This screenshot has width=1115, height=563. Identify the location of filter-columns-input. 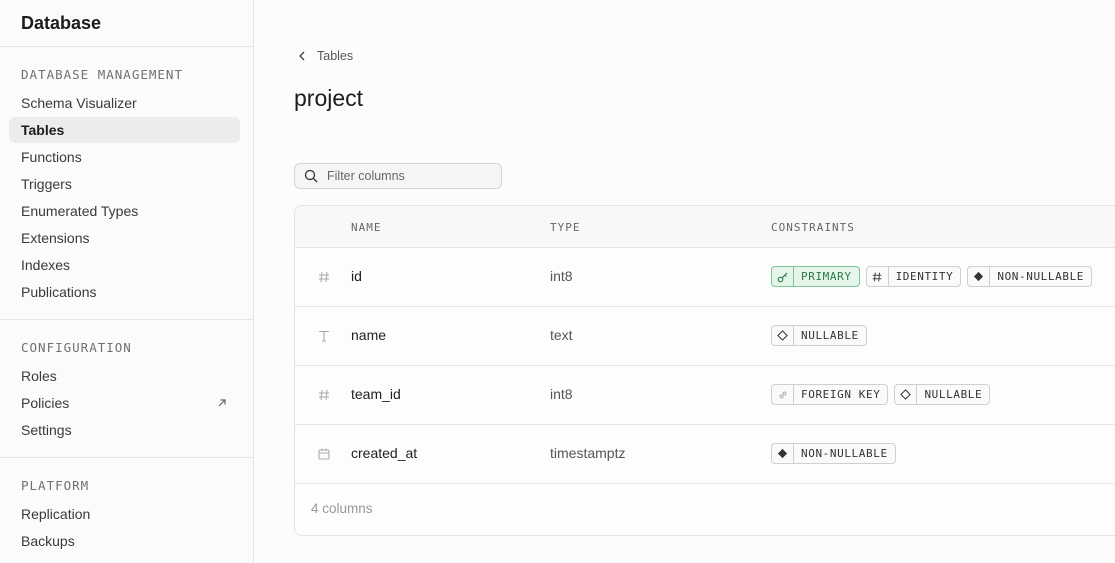
(412, 176).